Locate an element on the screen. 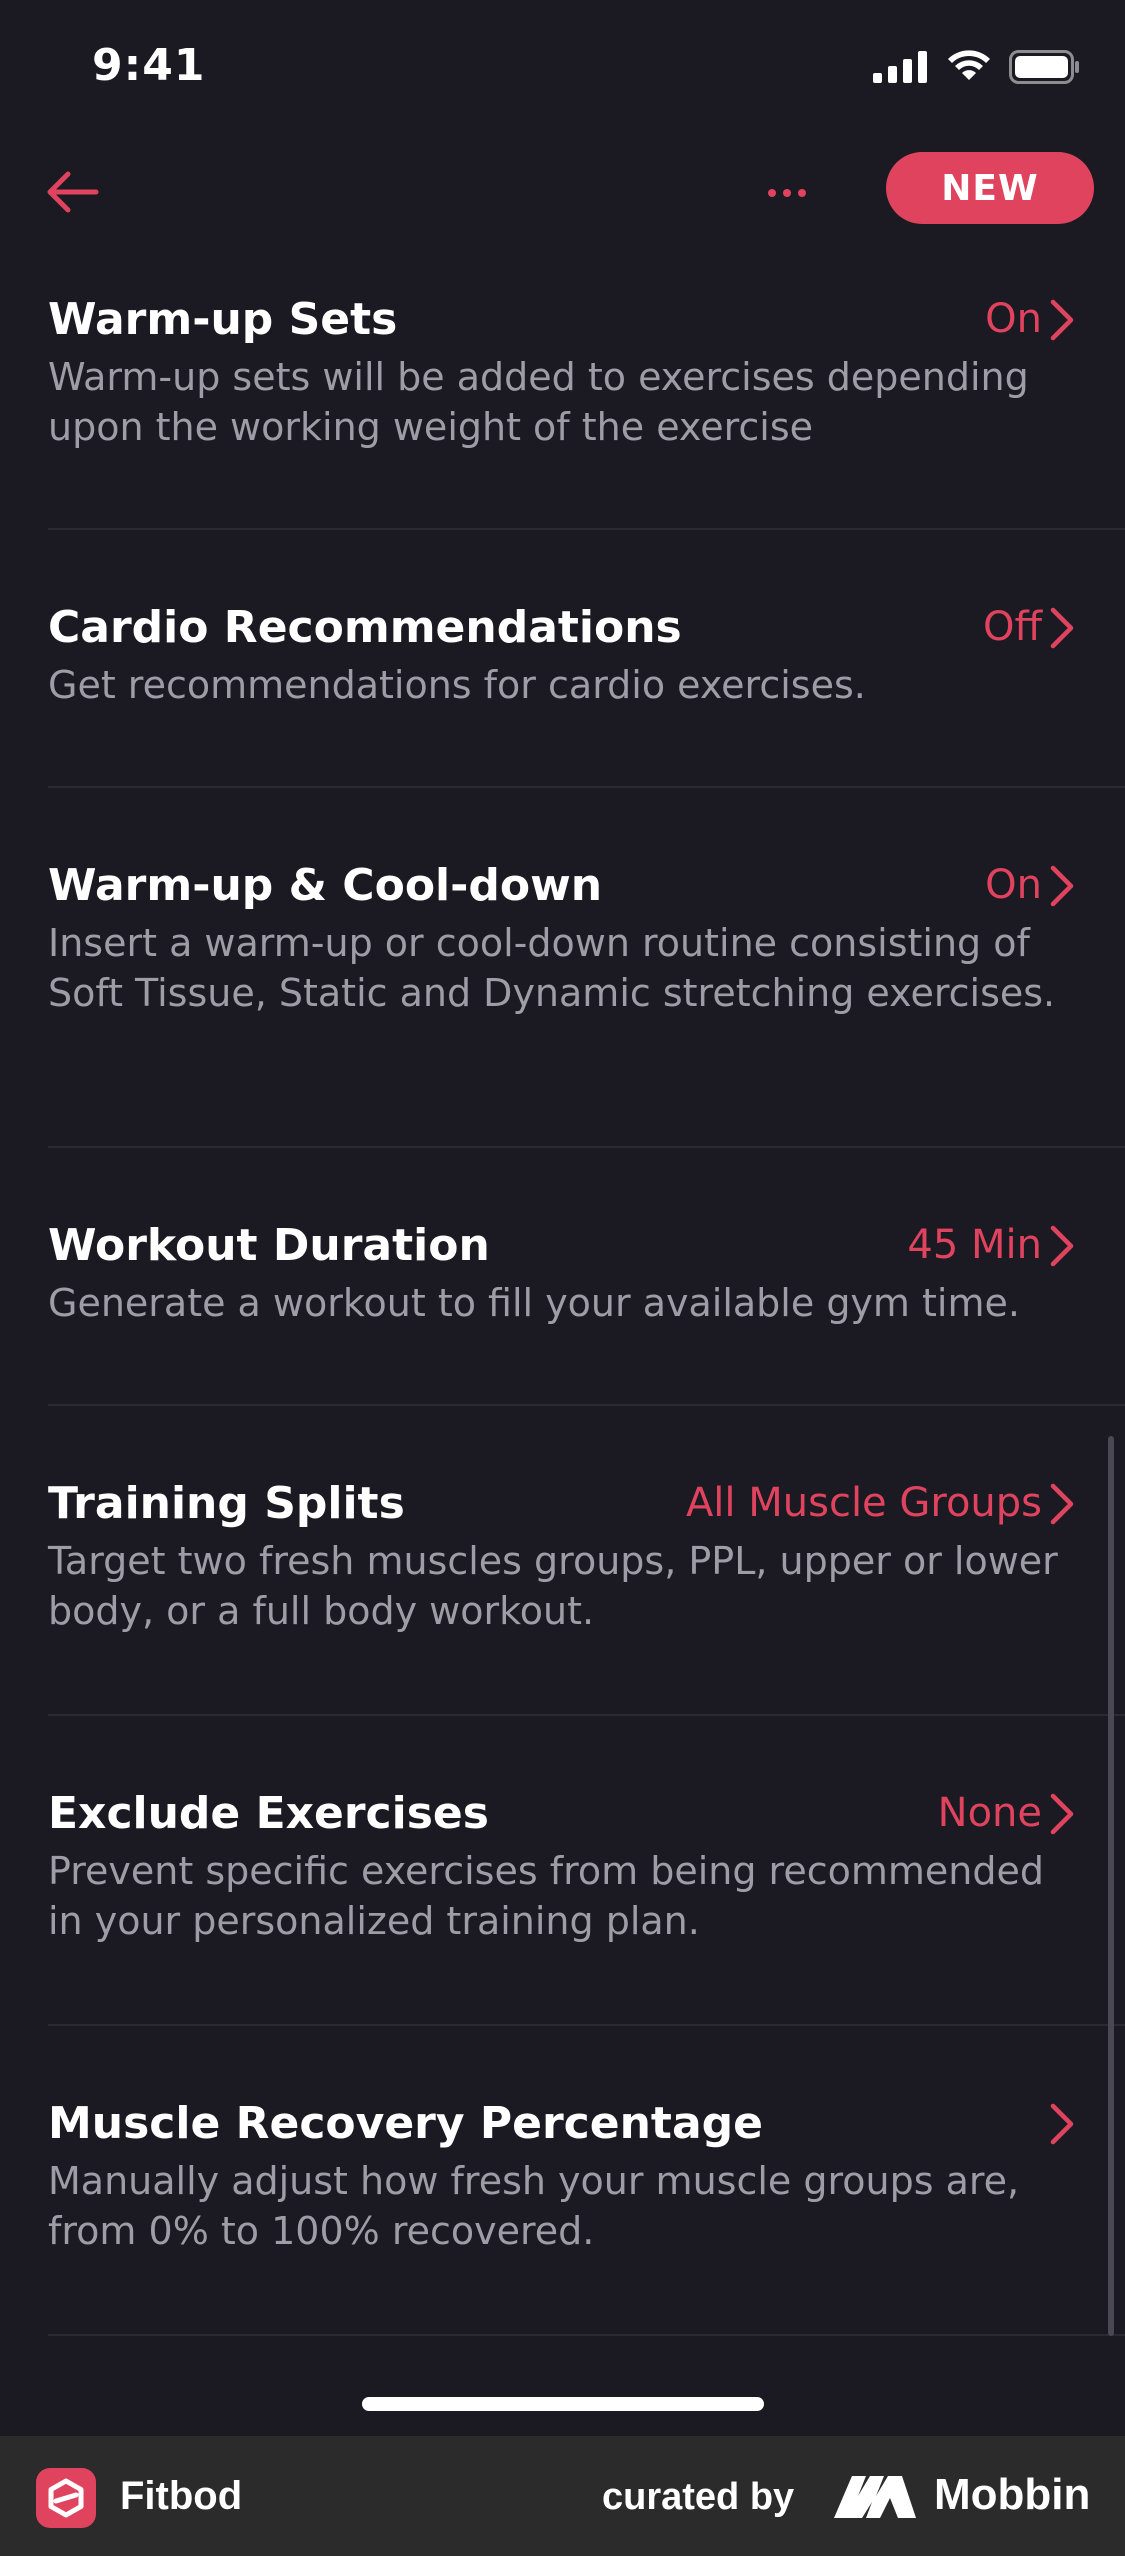  battery-icon is located at coordinates (1044, 67).